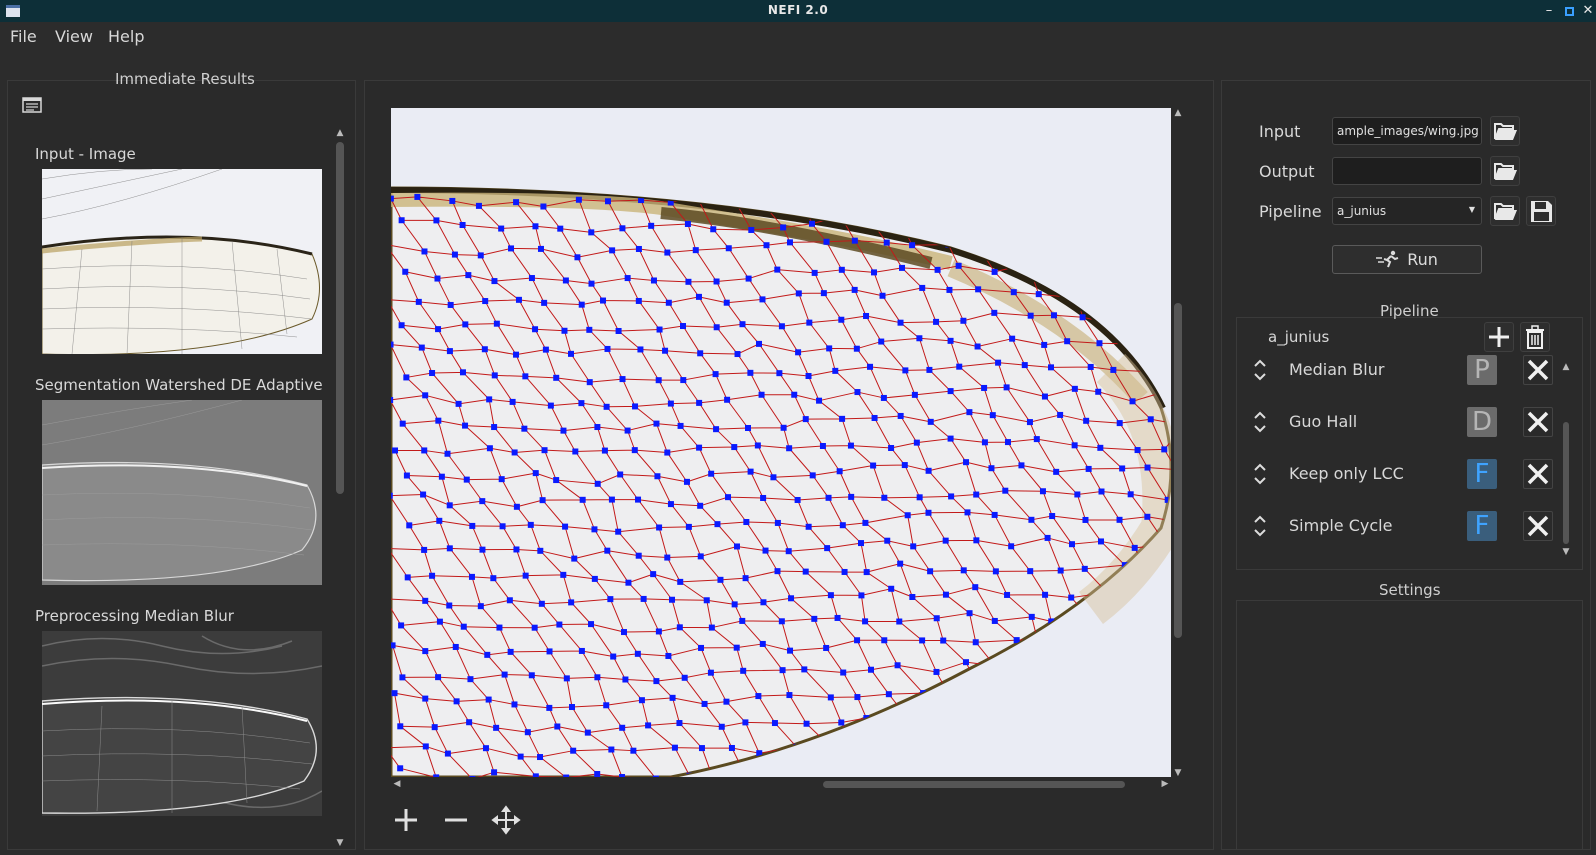 The height and width of the screenshot is (855, 1596). I want to click on output-path-field, so click(1407, 171).